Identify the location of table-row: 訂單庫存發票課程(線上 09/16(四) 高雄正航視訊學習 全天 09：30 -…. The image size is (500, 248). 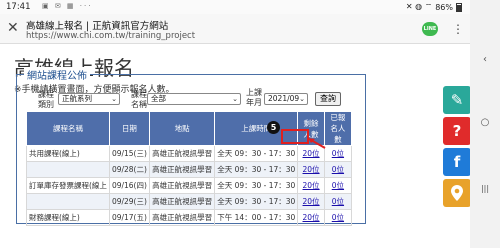
(189, 185).